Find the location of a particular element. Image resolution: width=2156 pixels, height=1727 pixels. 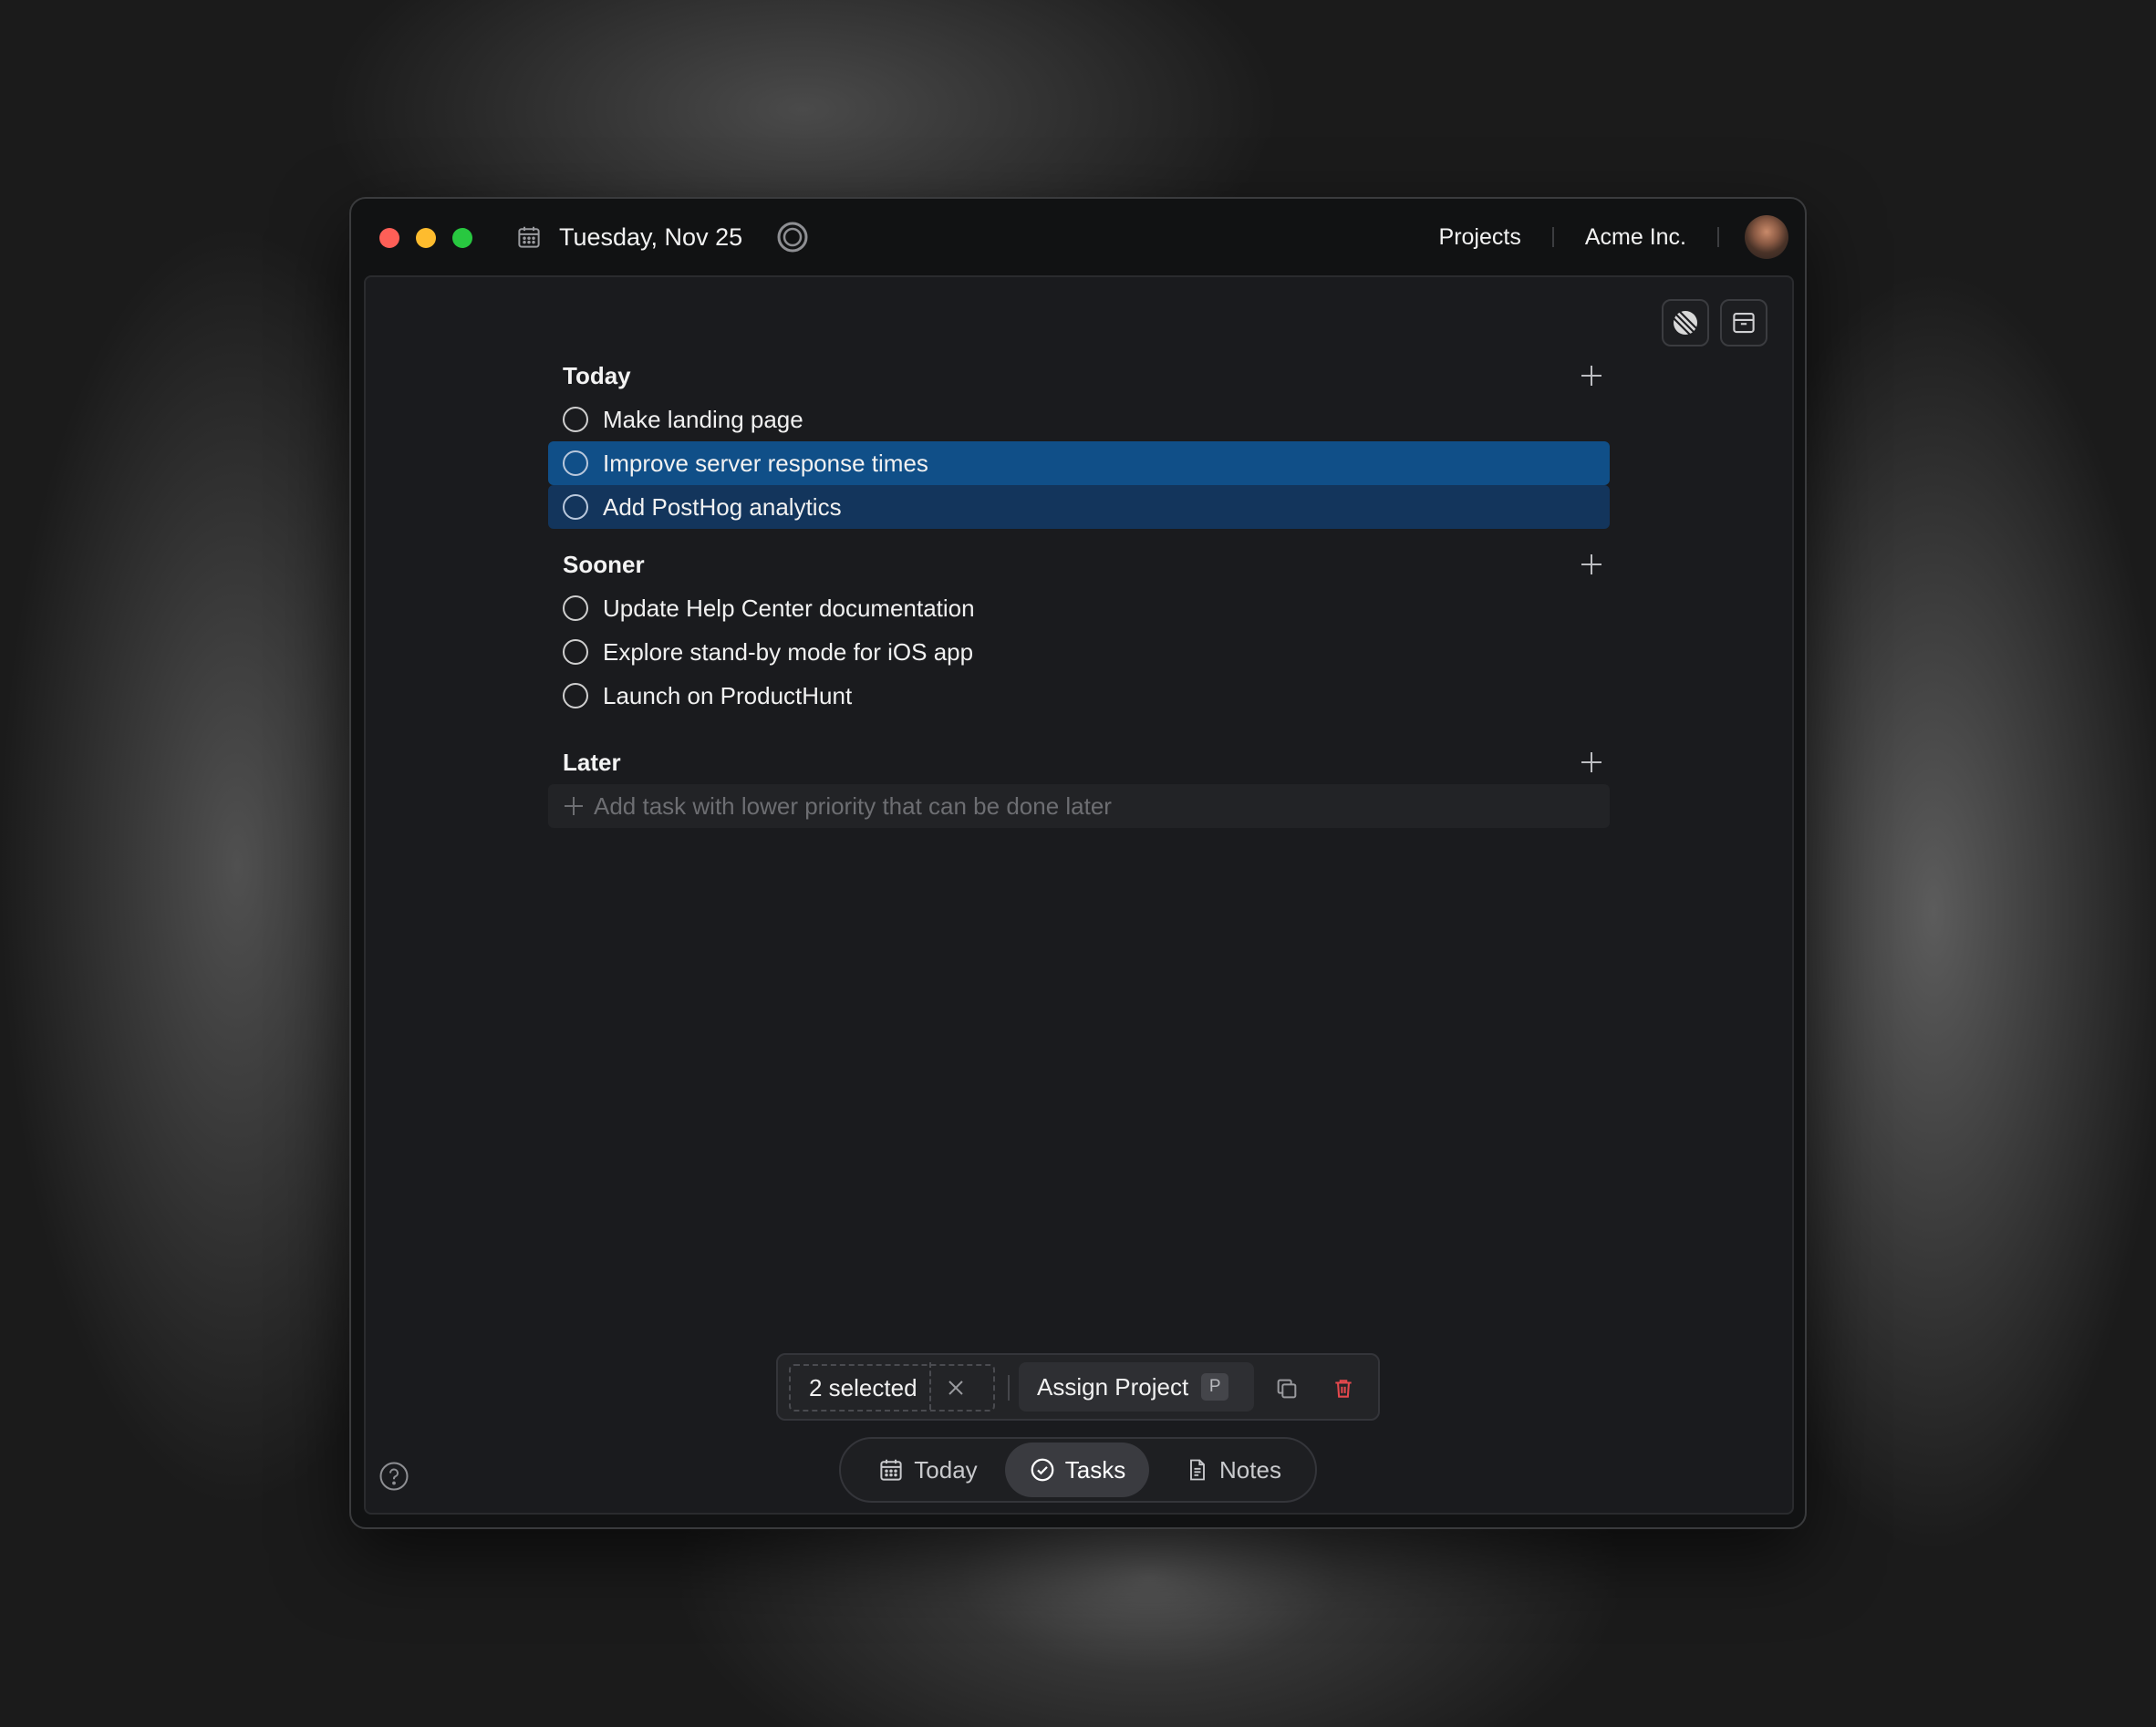

nav-tasks-label: Tasks is located at coordinates (1095, 1469).